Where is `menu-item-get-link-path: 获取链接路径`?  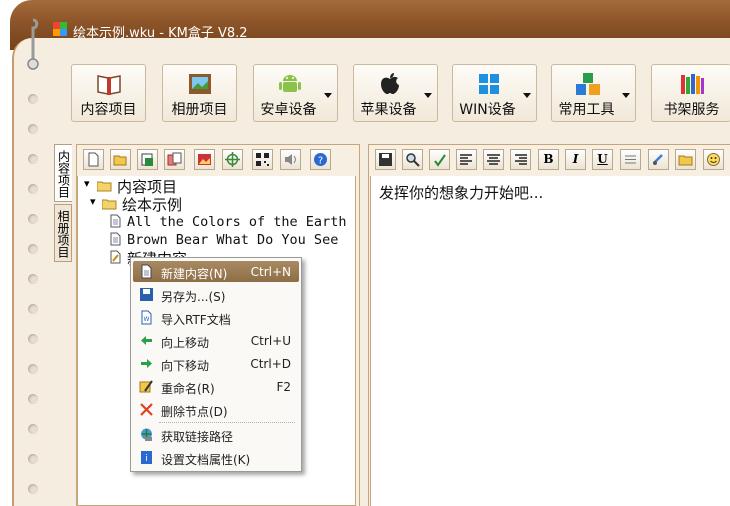
menu-item-get-link-path: 获取链接路径 is located at coordinates (216, 434).